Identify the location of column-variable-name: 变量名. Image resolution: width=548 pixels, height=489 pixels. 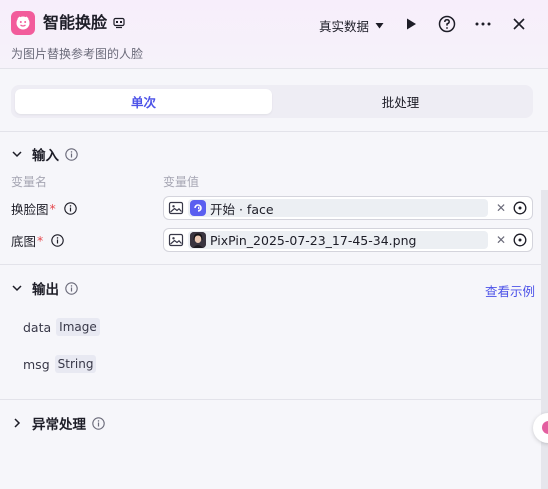
(29, 182).